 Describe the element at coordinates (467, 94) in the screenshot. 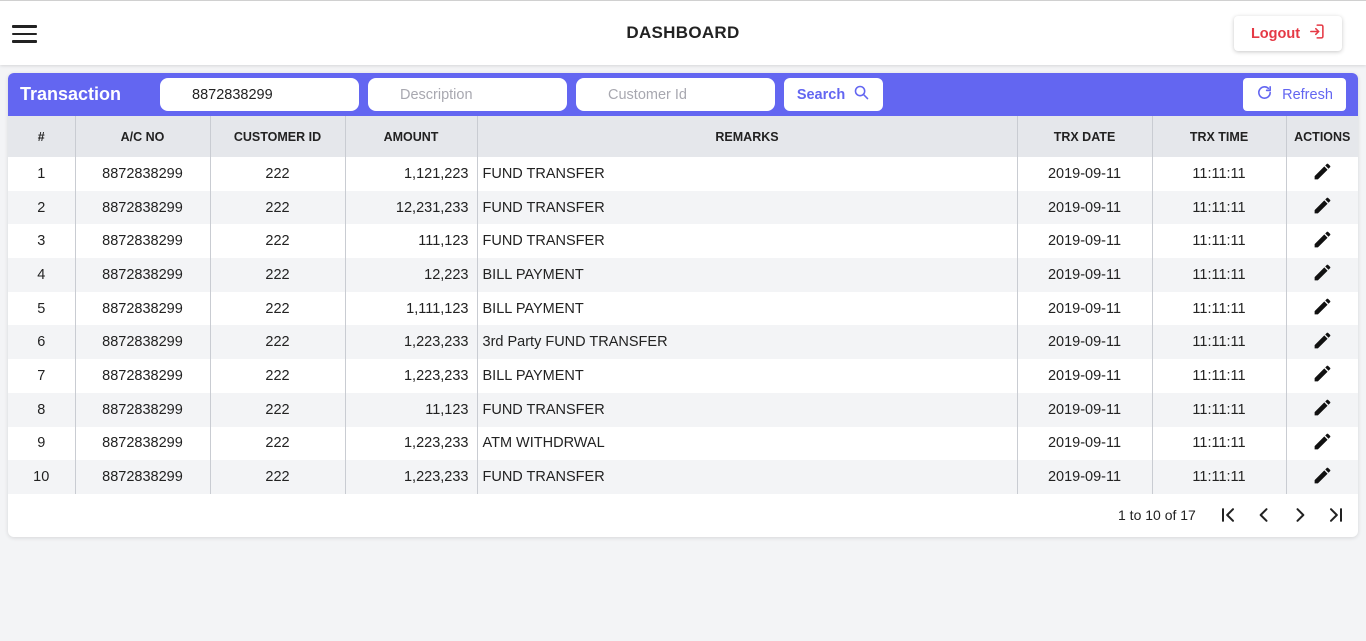

I see `description-input` at that location.